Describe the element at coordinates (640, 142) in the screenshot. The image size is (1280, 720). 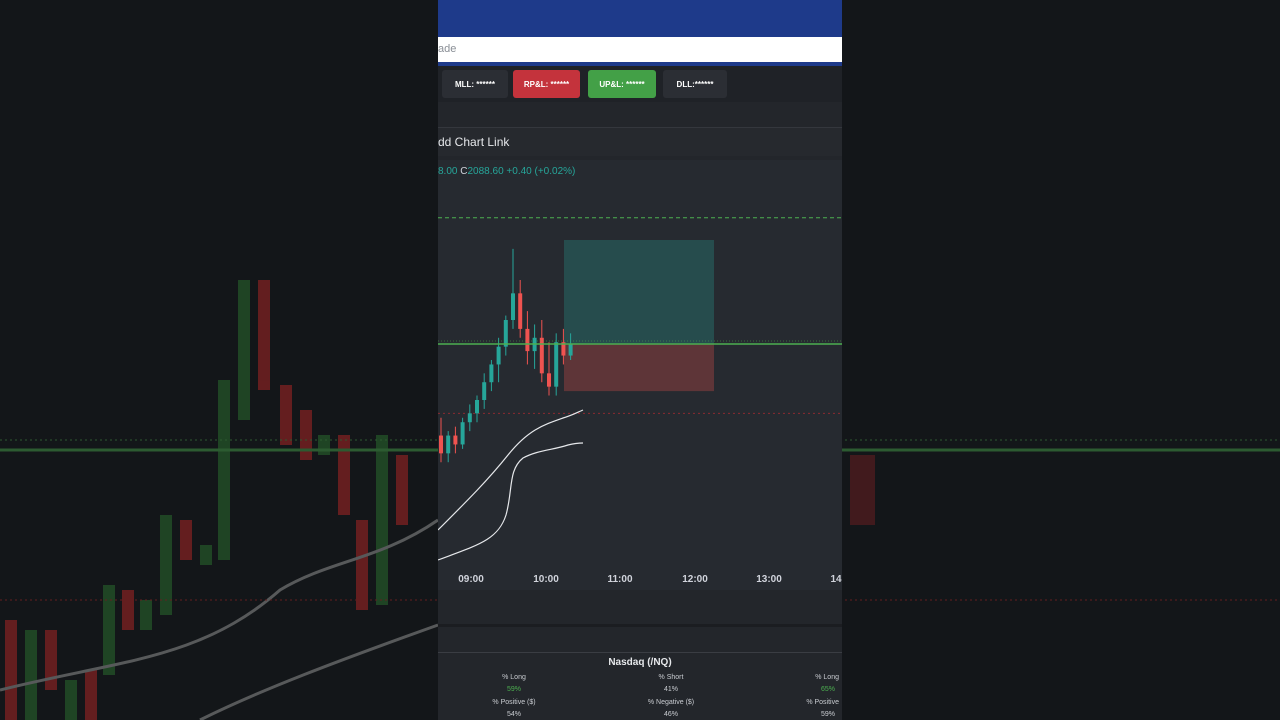
I see `add-chart-link-button: dd Chart Link` at that location.